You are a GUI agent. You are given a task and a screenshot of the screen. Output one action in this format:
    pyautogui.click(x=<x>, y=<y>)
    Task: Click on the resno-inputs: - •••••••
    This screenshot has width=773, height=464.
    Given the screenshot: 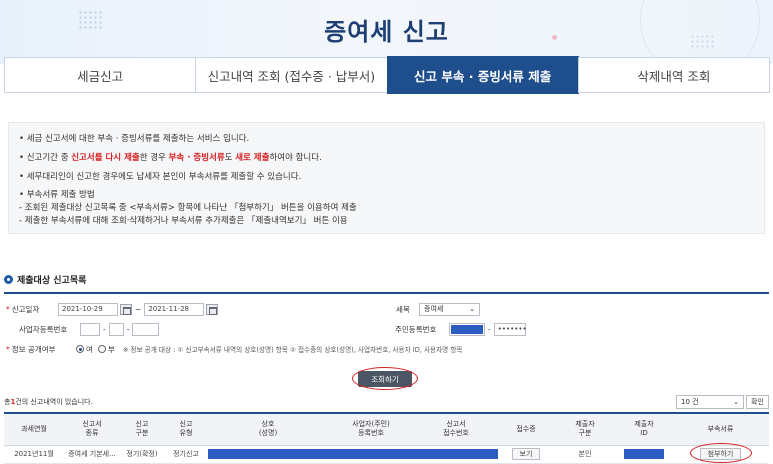 What is the action you would take?
    pyautogui.click(x=488, y=329)
    